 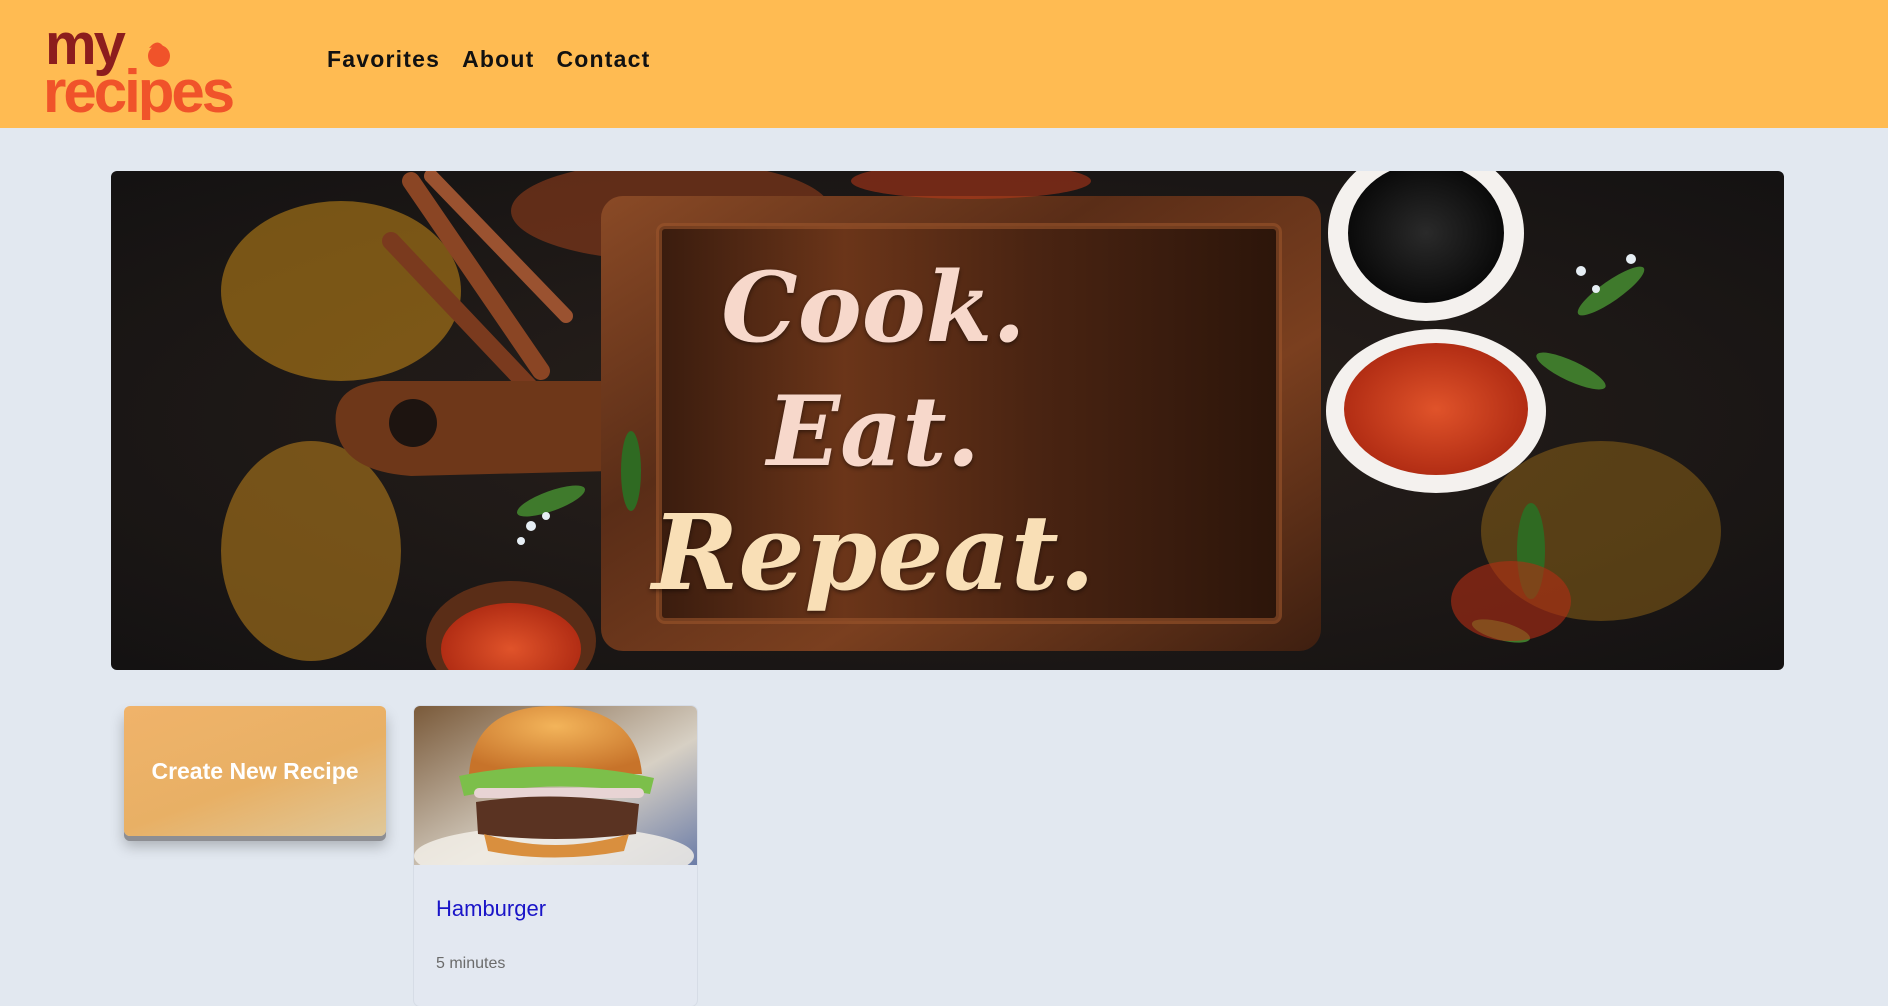 I want to click on recipe-card: Hamburger 5 minutes, so click(x=555, y=856).